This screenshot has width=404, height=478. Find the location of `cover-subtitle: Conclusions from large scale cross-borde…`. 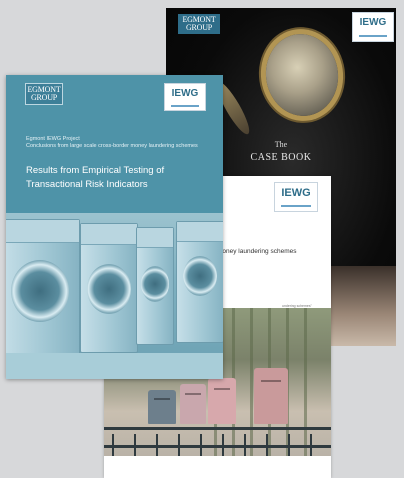

cover-subtitle: Conclusions from large scale cross-borde… is located at coordinates (112, 146).